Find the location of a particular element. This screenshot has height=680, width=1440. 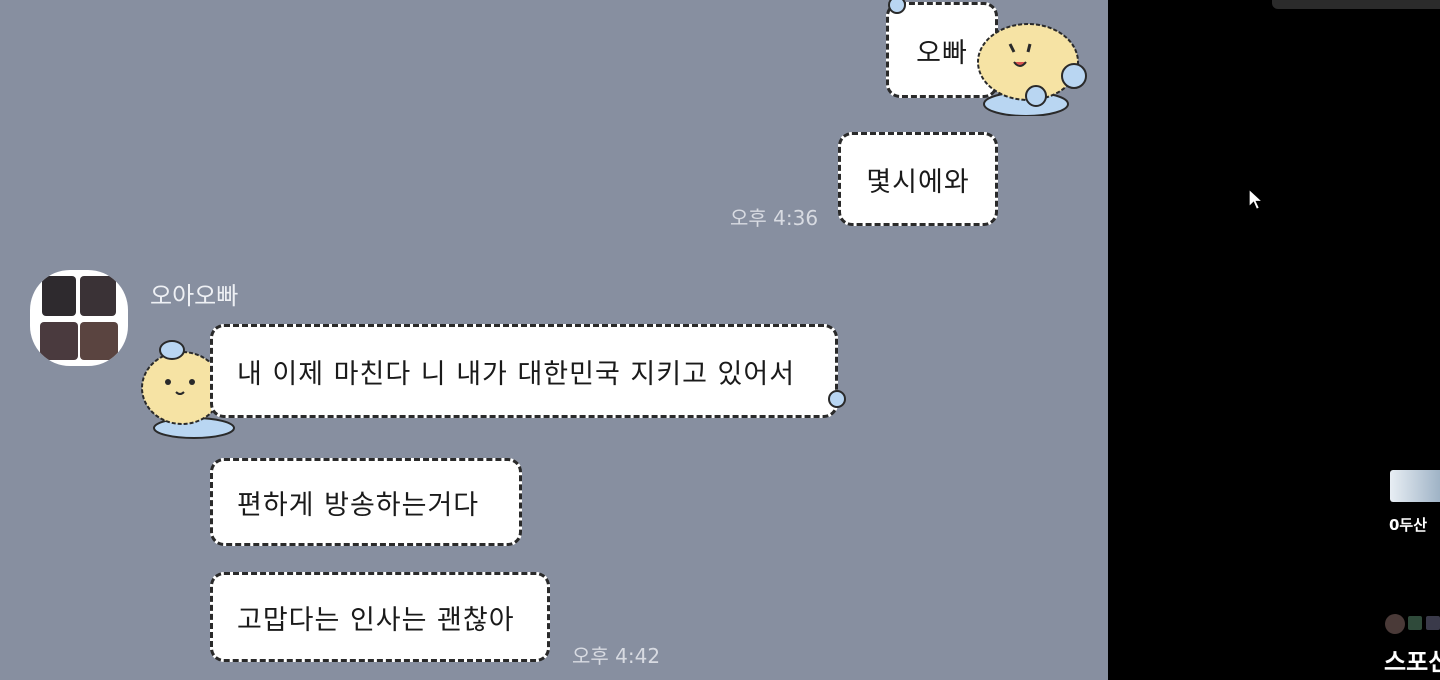

bubble-tail-dot is located at coordinates (837, 399).